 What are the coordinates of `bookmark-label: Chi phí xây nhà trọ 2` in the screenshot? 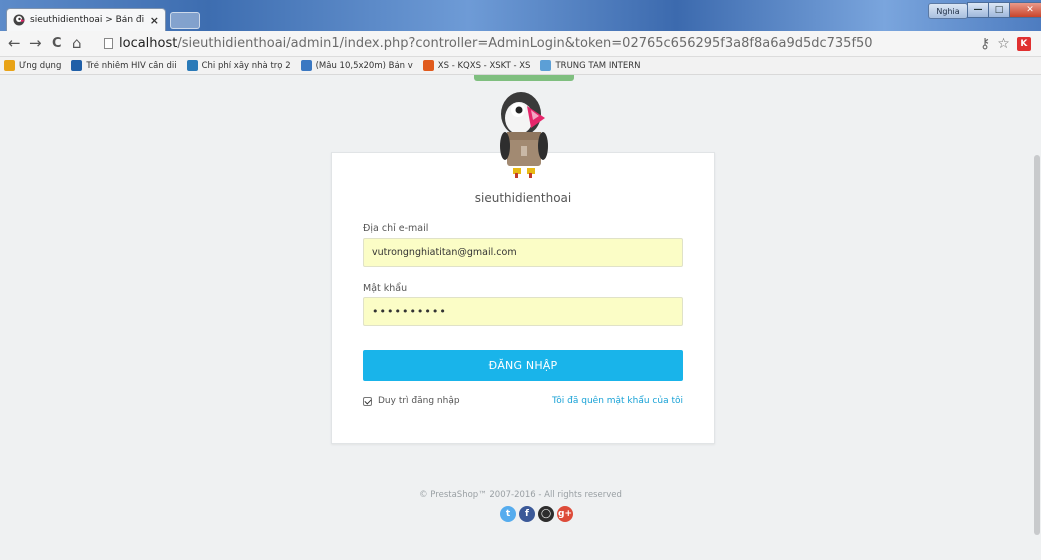 It's located at (246, 65).